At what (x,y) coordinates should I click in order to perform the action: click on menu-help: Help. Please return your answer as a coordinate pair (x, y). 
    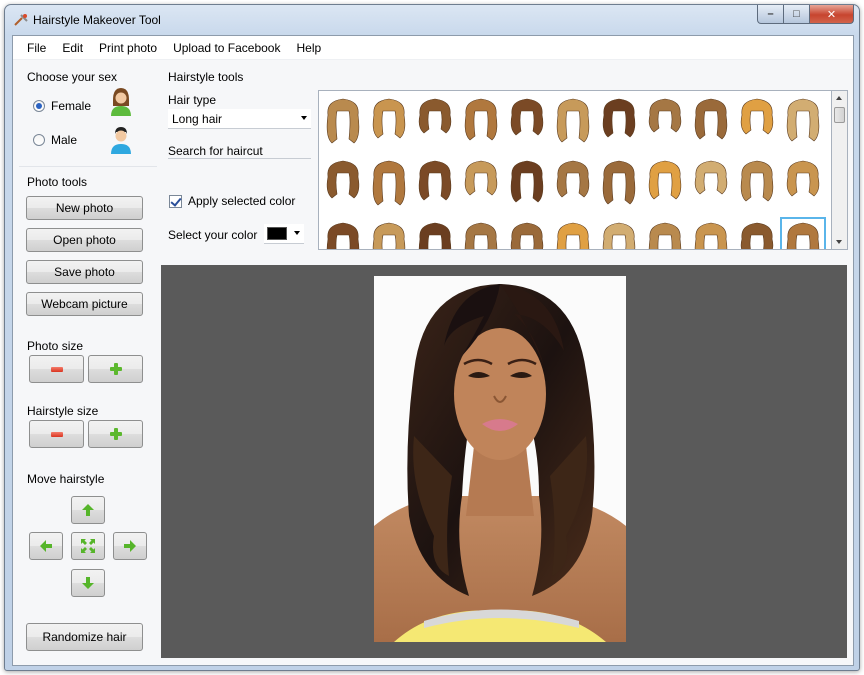
    Looking at the image, I should click on (308, 48).